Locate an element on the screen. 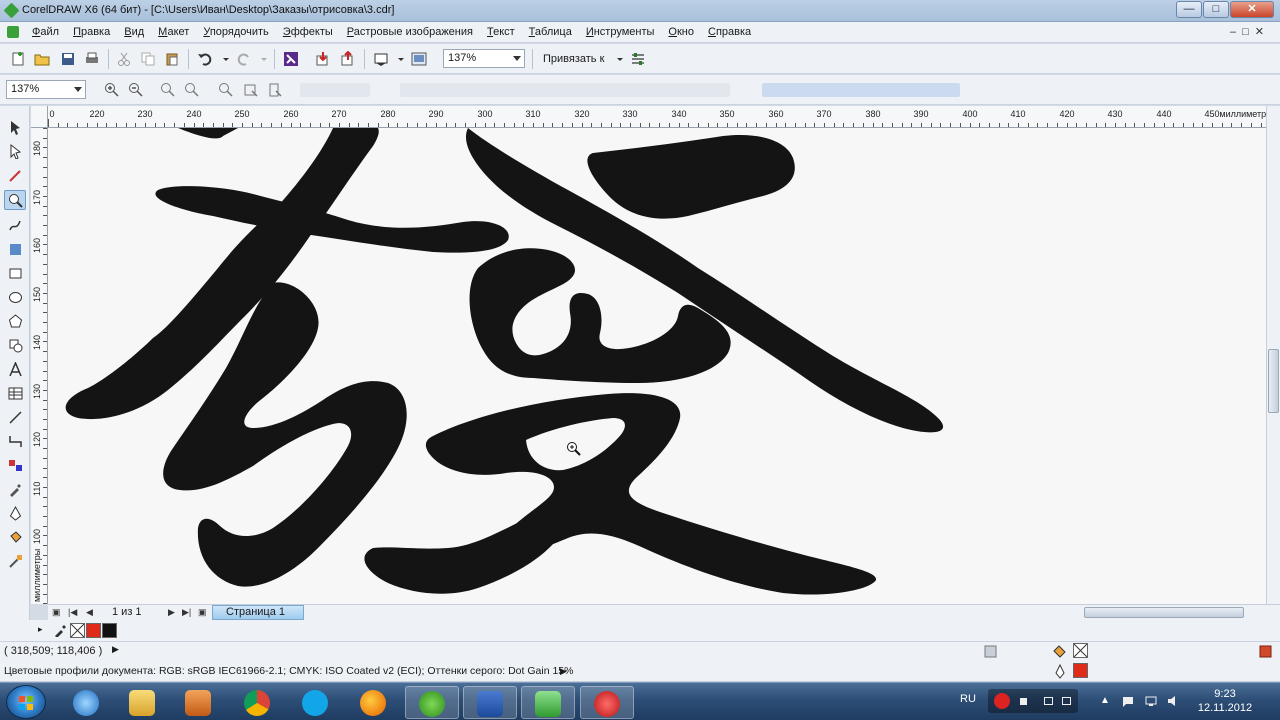  zoom-out-icon is located at coordinates (136, 90).